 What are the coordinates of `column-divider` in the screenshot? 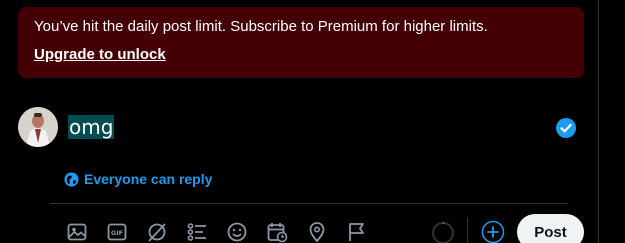 It's located at (598, 121).